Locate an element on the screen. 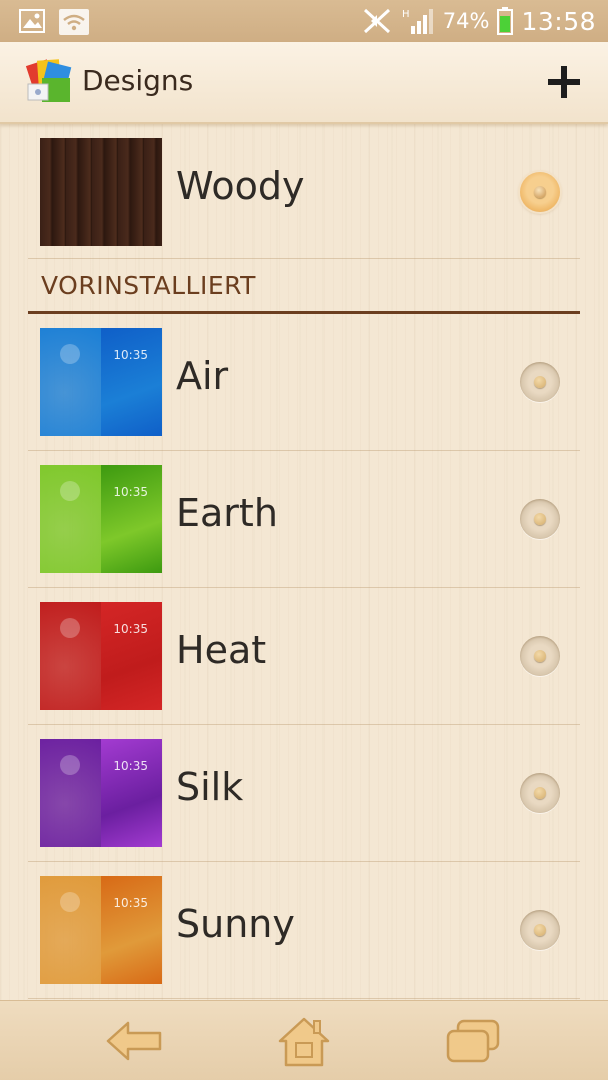 Image resolution: width=608 pixels, height=1080 pixels. plus-icon is located at coordinates (564, 82).